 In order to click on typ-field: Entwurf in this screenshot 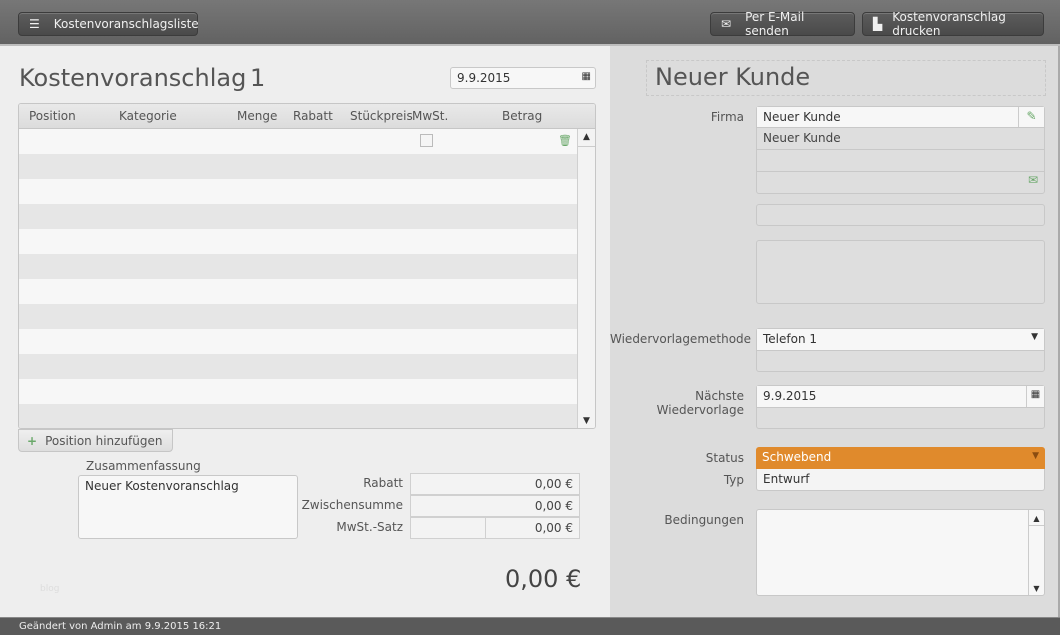, I will do `click(900, 480)`.